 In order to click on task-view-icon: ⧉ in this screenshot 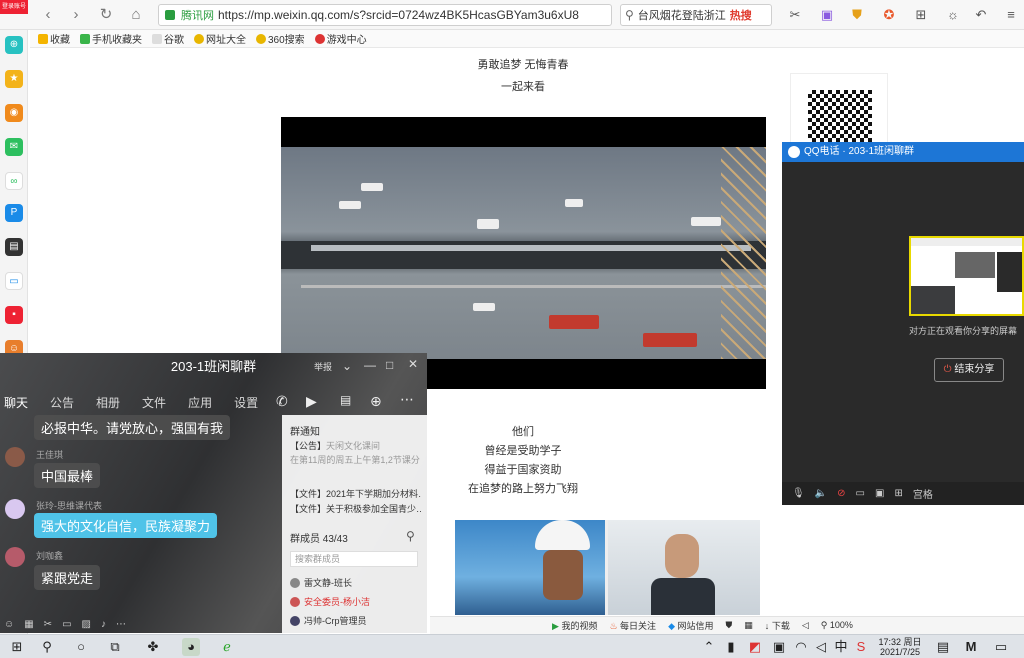, I will do `click(115, 647)`.